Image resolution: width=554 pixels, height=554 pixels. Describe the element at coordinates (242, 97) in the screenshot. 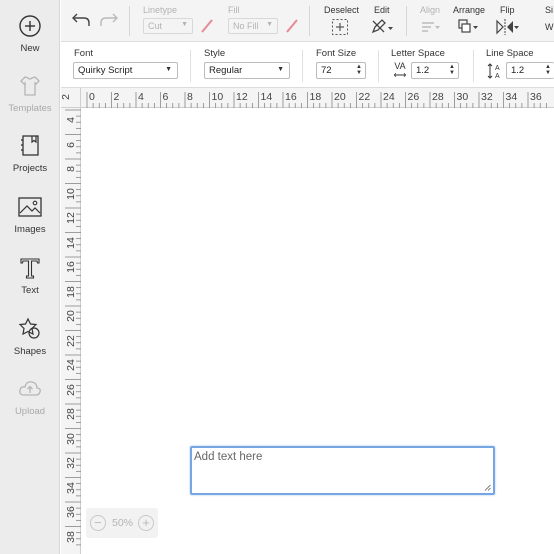

I see `ruler-top-label: 12` at that location.